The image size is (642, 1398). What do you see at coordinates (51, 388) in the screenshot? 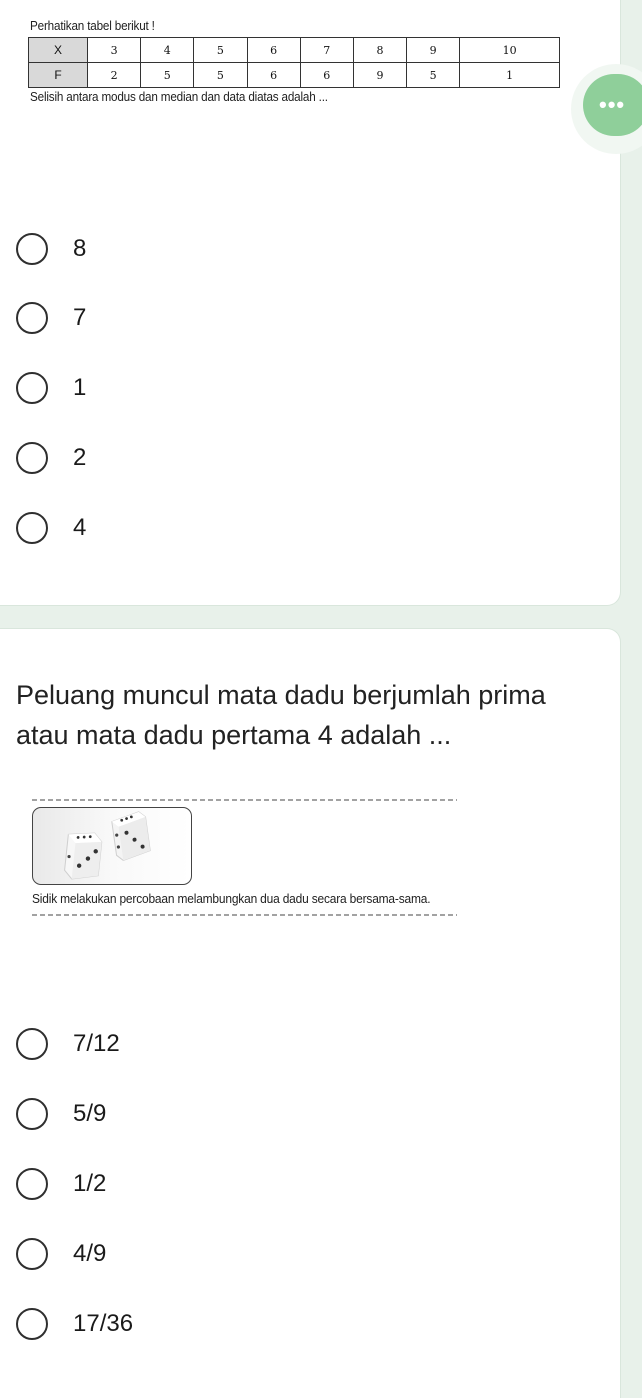
I see `answer-option-3: 1` at bounding box center [51, 388].